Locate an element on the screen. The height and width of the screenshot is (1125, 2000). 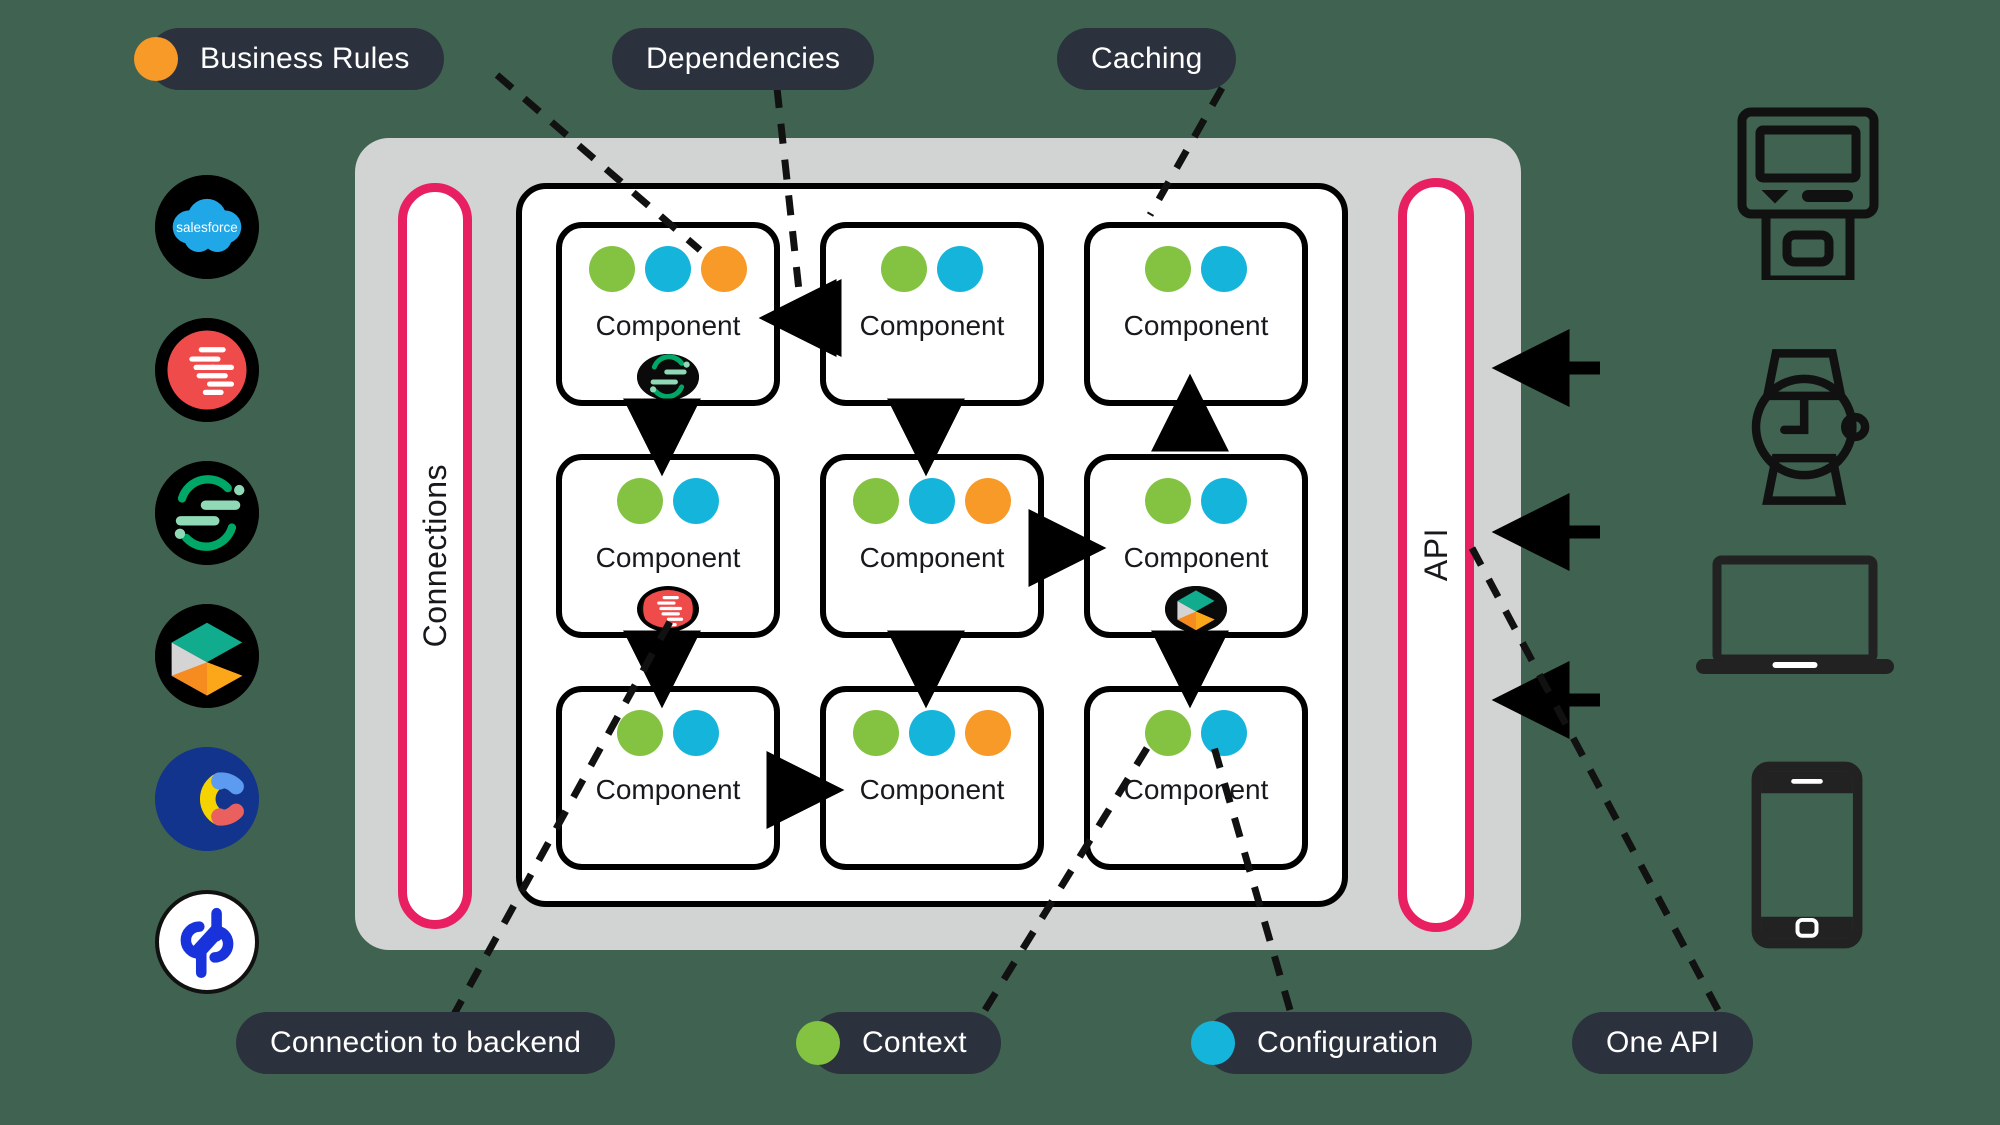
business-rules-dot-icon is located at coordinates (156, 59).